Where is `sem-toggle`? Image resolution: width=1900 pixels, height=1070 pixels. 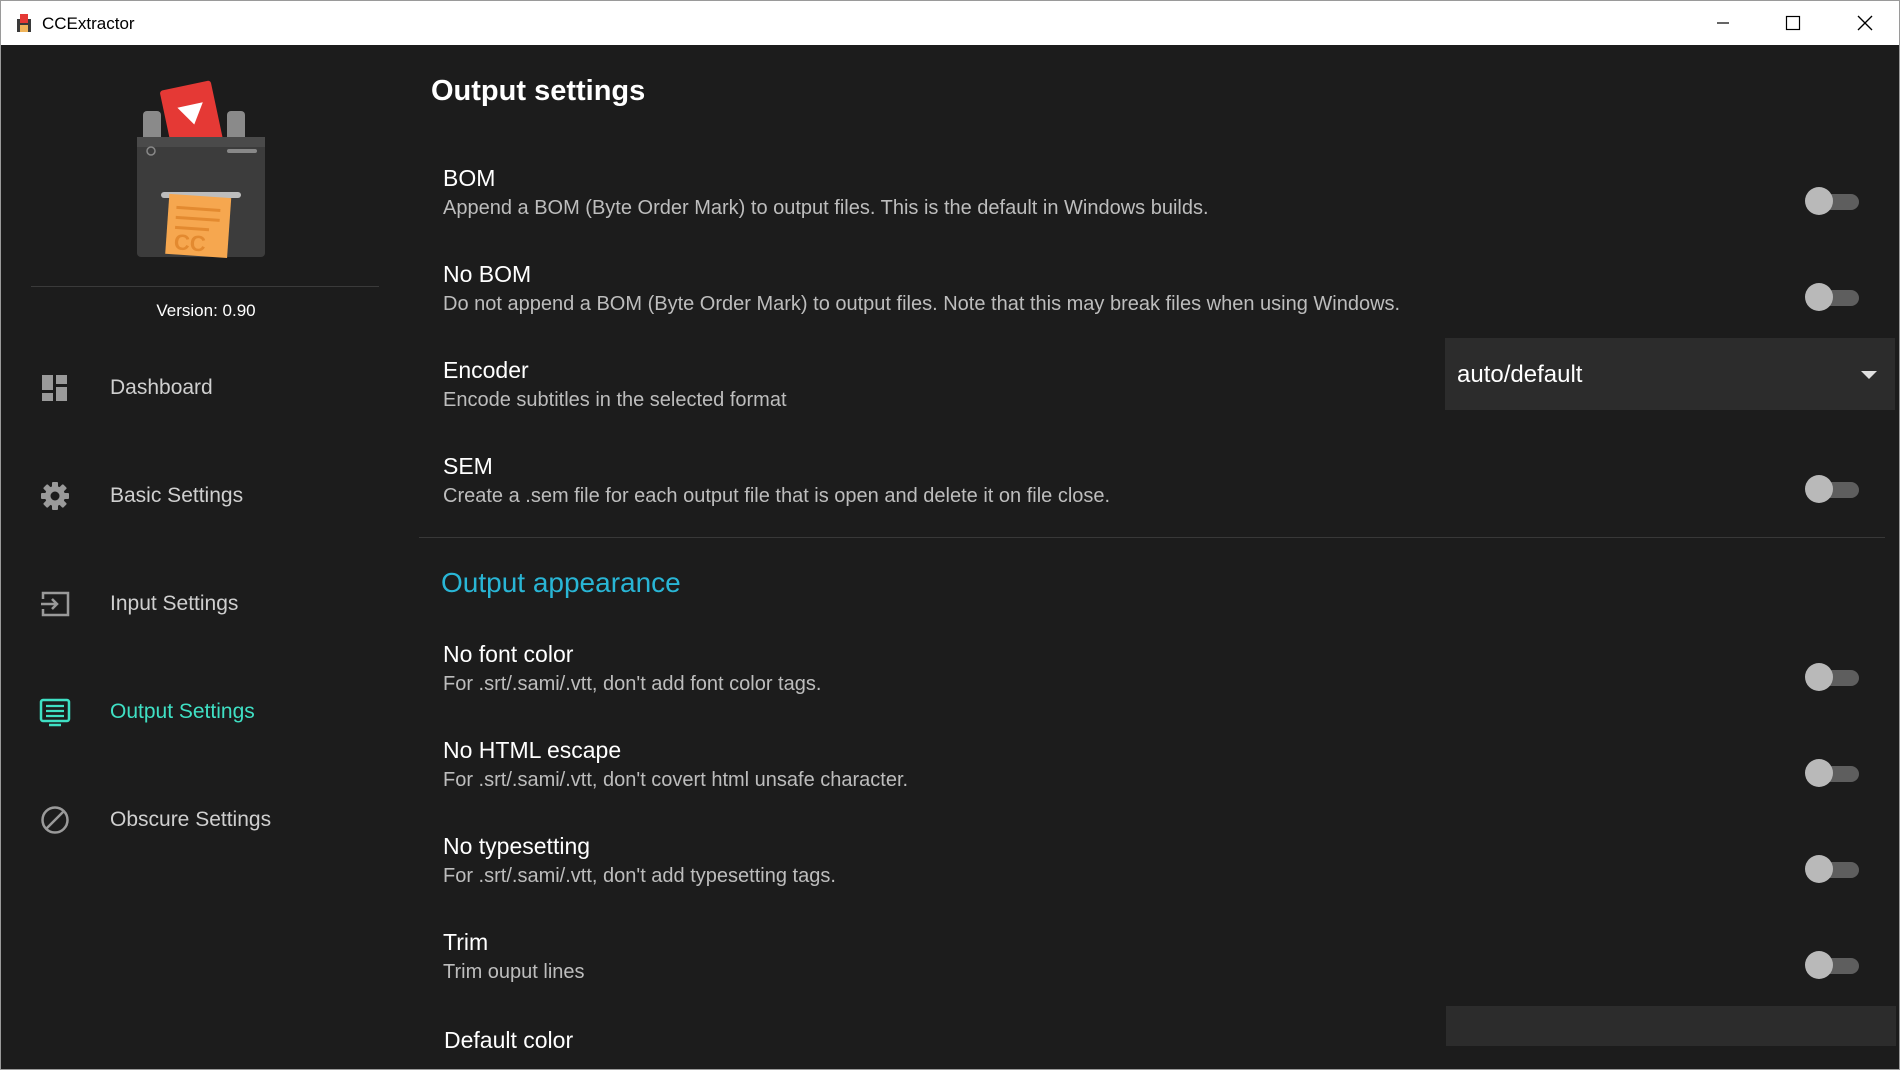 sem-toggle is located at coordinates (1834, 489).